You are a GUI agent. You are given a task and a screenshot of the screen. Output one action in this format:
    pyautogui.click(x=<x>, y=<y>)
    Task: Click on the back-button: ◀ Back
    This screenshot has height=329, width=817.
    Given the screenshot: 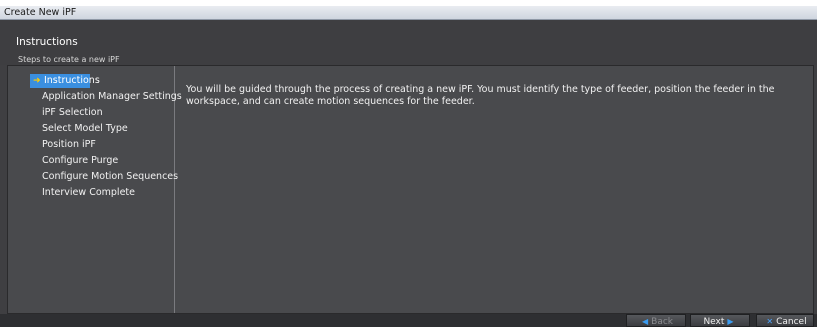 What is the action you would take?
    pyautogui.click(x=656, y=320)
    